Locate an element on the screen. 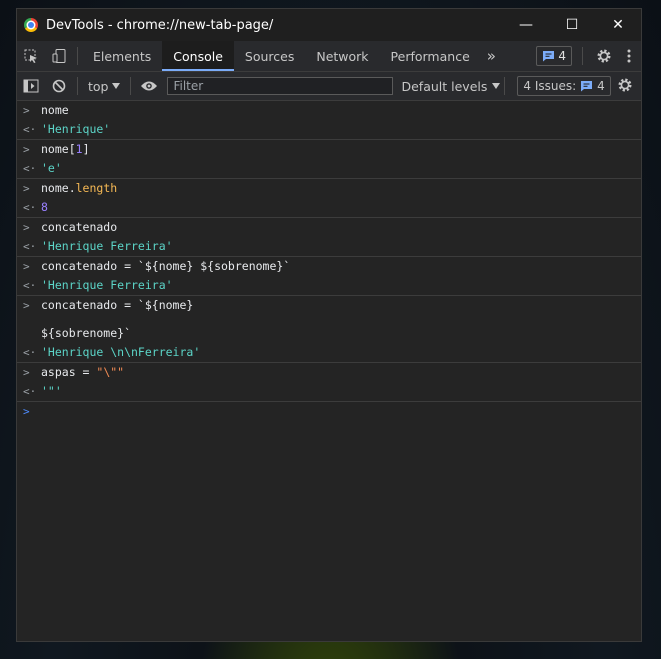 Image resolution: width=661 pixels, height=659 pixels. tab-network: Network is located at coordinates (342, 56).